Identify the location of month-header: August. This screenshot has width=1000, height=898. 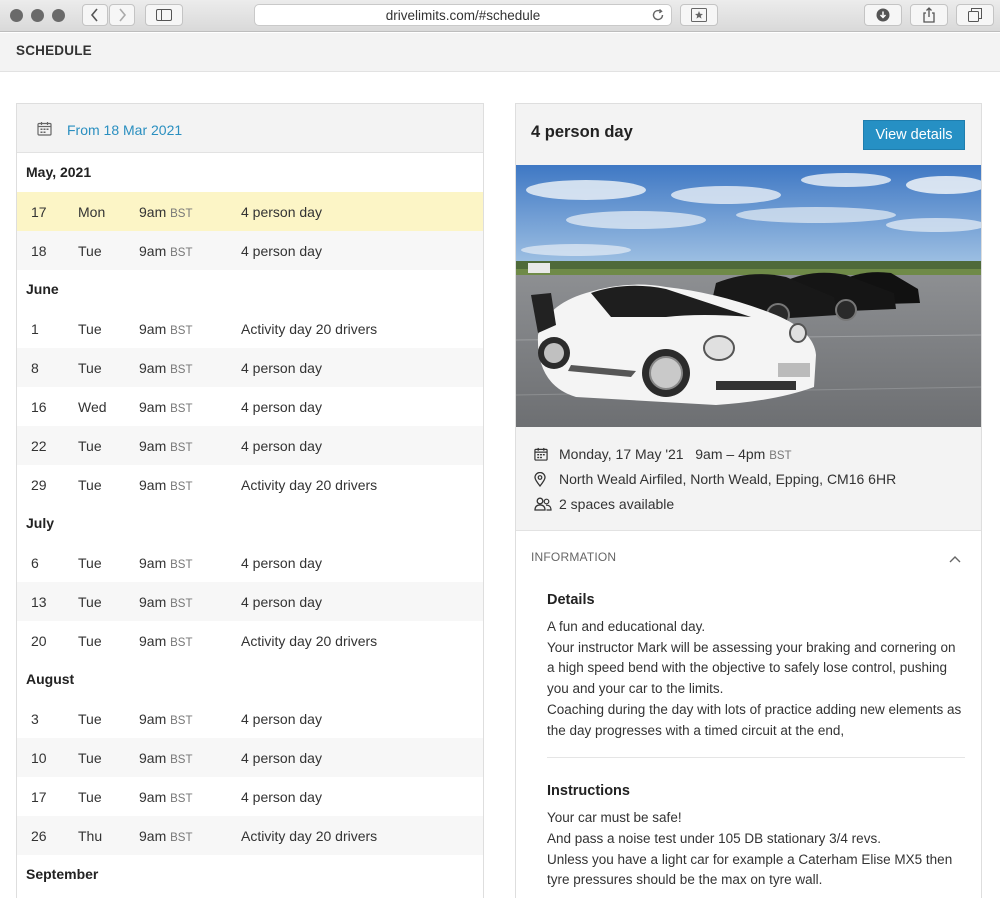
(250, 679).